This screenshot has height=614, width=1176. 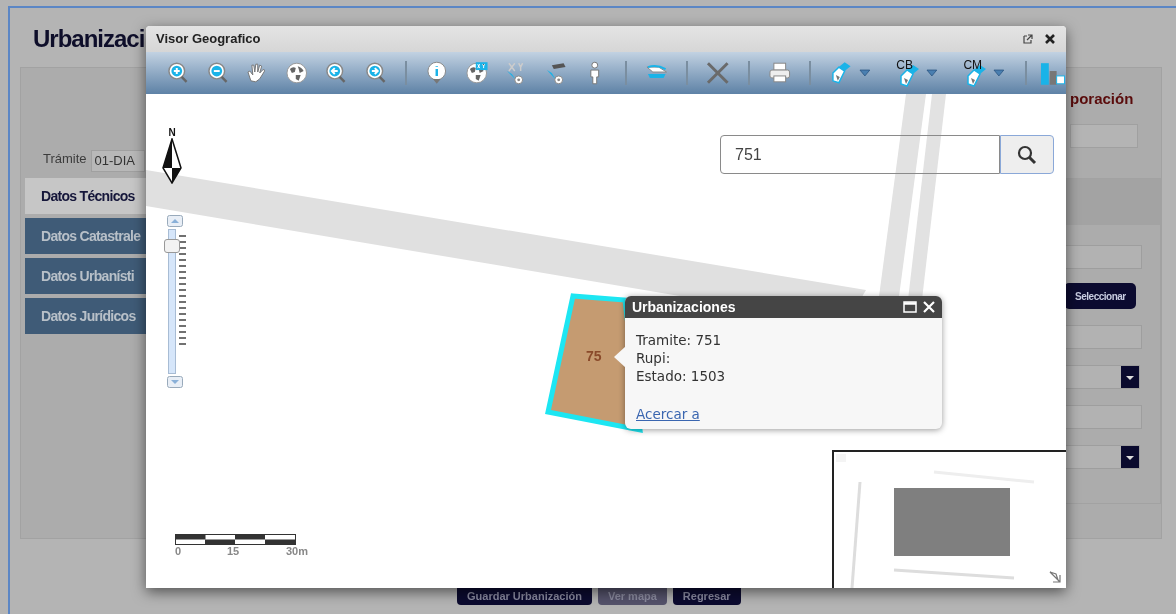 What do you see at coordinates (87, 316) in the screenshot?
I see `tab: Datos Jurídicos` at bounding box center [87, 316].